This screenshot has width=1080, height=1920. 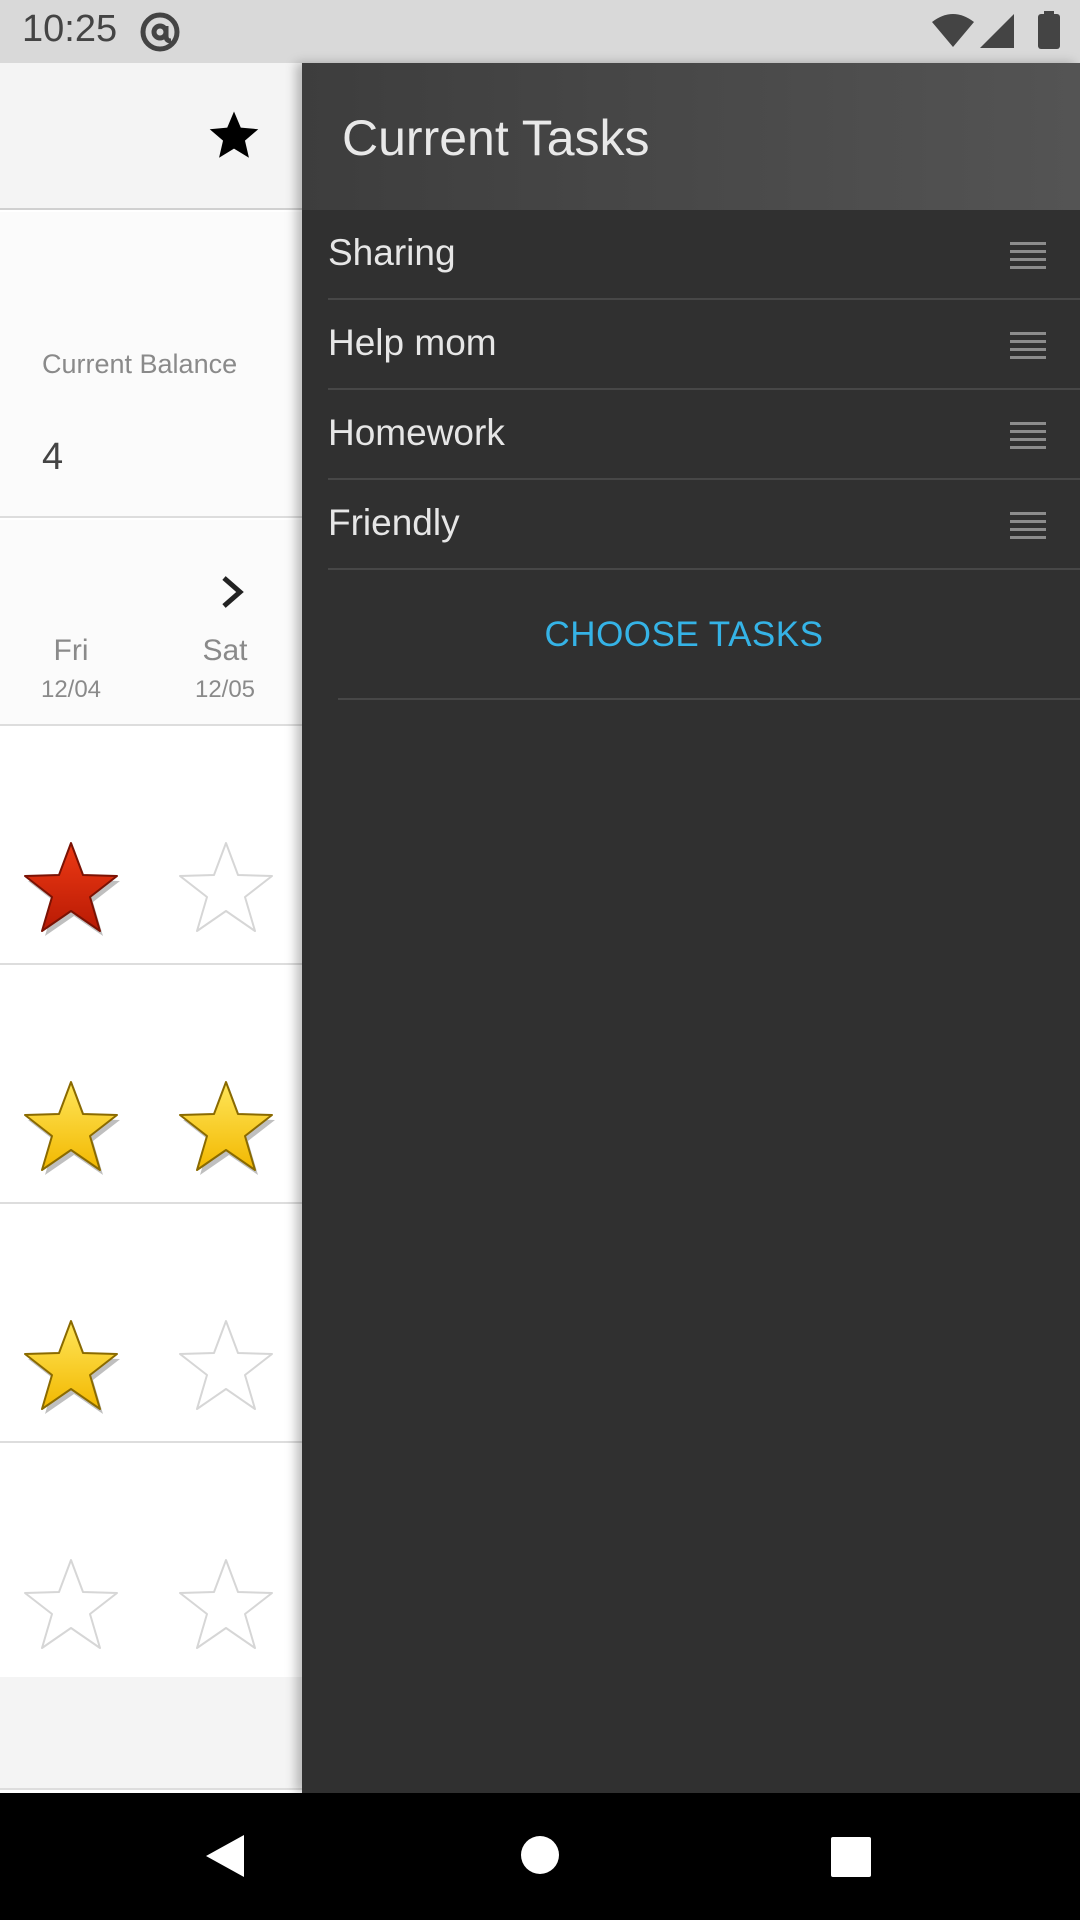 I want to click on choose-tasks-button: CHOOSE TASKS, so click(x=709, y=632).